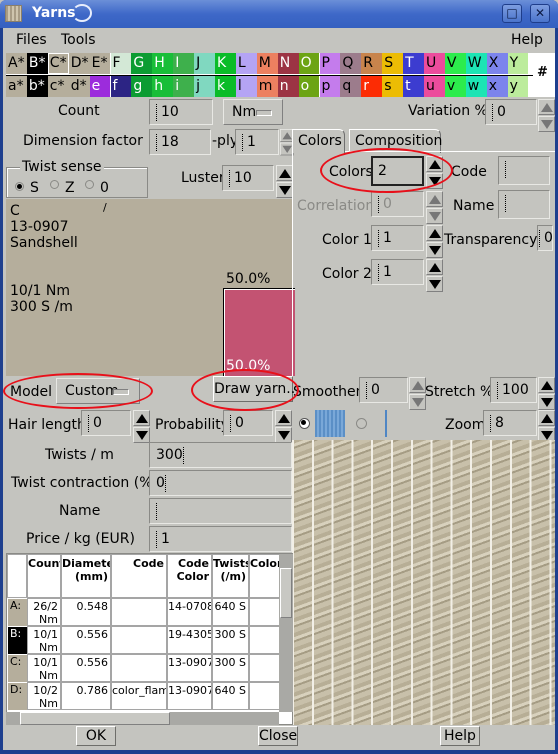 This screenshot has width=558, height=754. What do you see at coordinates (434, 208) in the screenshot?
I see `correlation-spinner` at bounding box center [434, 208].